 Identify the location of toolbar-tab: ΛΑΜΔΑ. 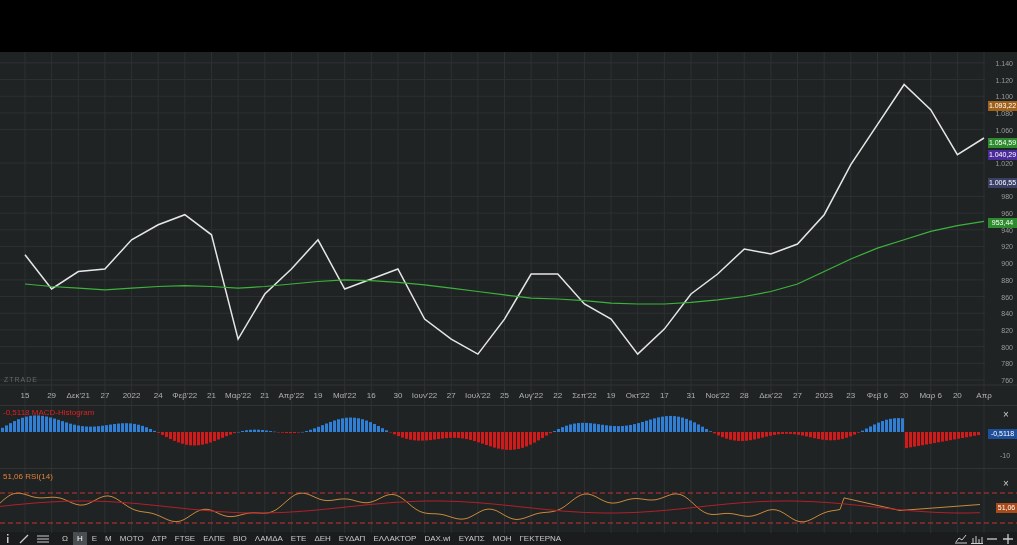
(268, 538).